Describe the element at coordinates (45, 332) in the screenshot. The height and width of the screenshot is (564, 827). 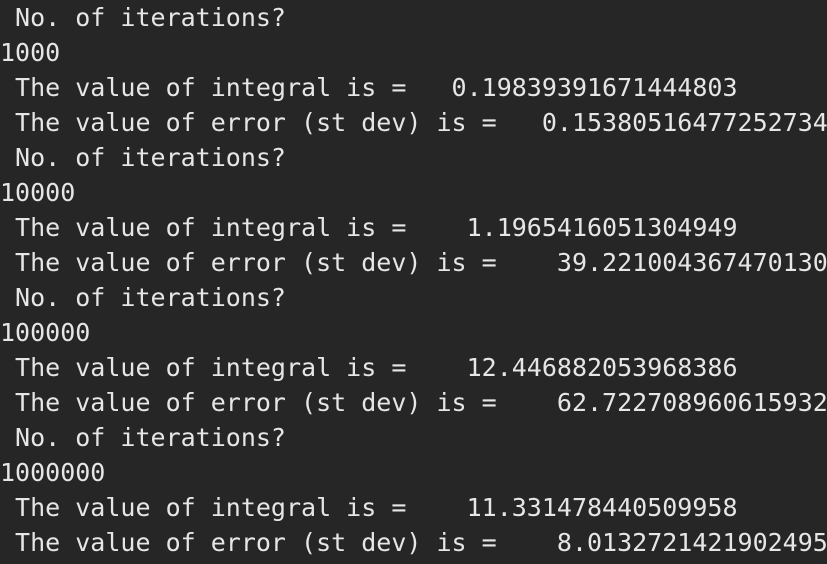
I see `input-line: 100000` at that location.